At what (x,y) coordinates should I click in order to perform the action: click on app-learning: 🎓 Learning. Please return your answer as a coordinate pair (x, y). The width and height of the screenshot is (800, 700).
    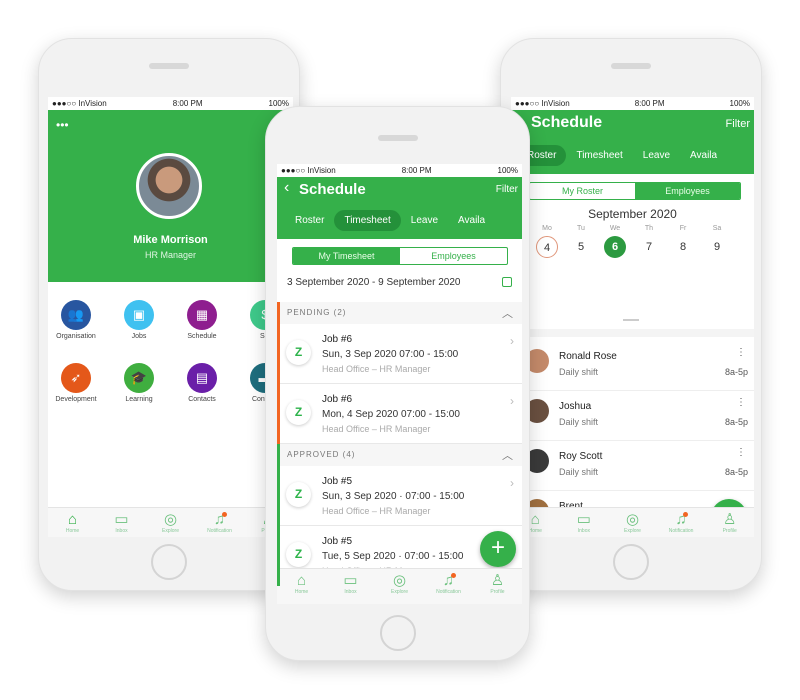
    Looking at the image, I should click on (139, 383).